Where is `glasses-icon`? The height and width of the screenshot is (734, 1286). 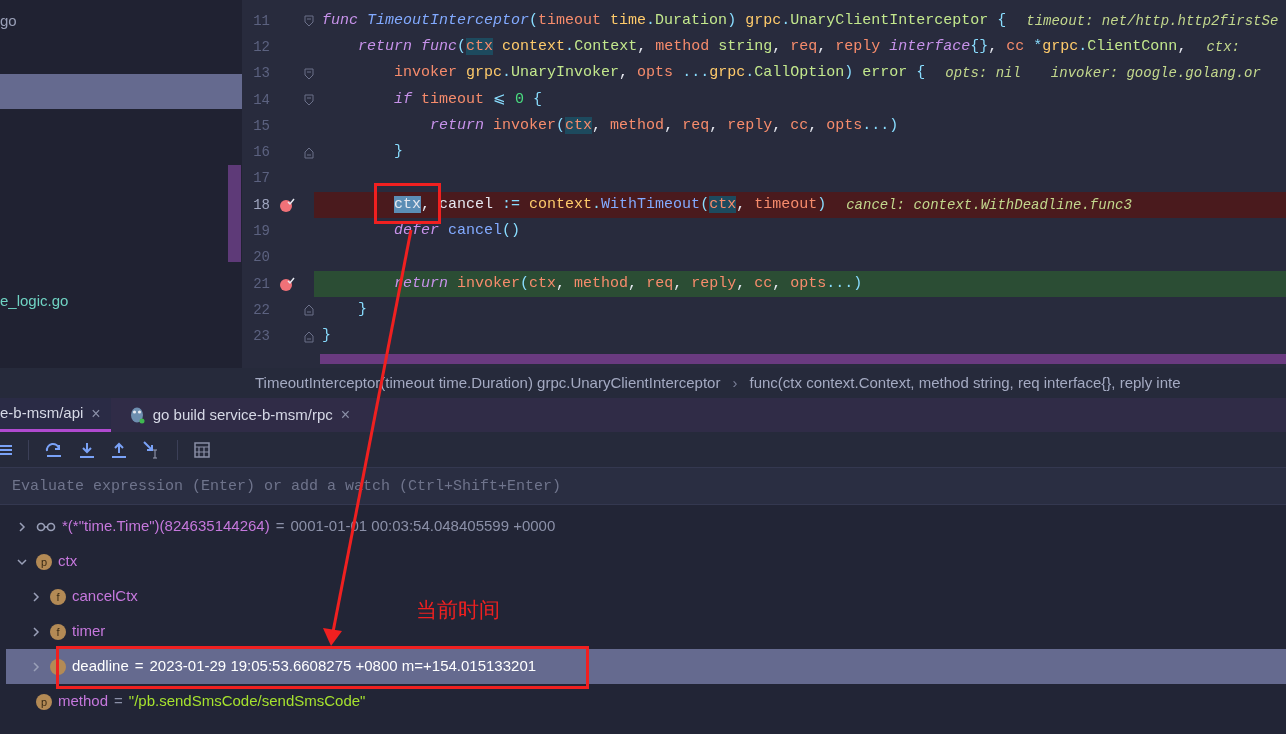
glasses-icon is located at coordinates (46, 526).